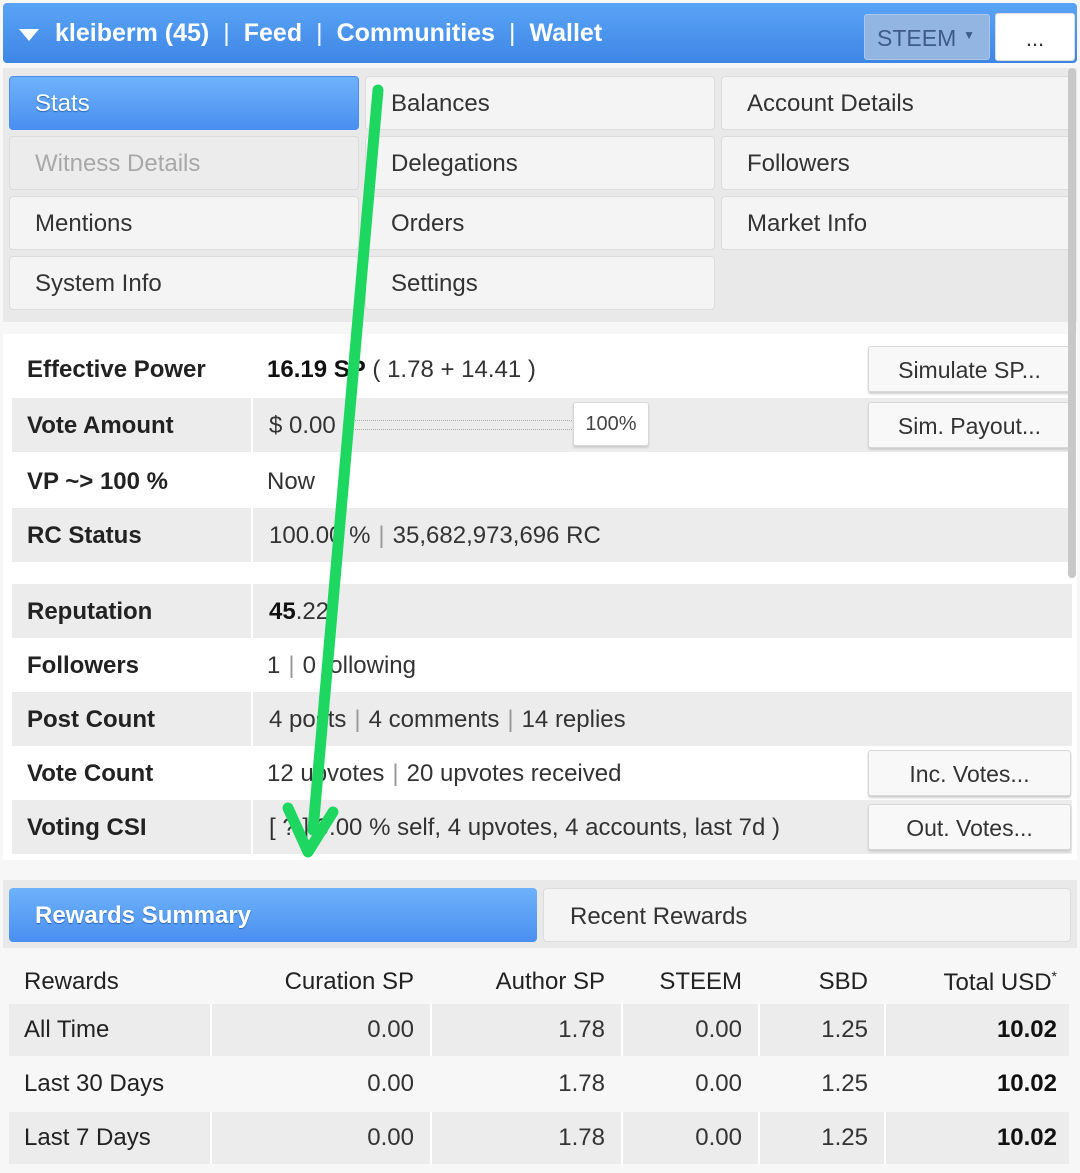 Image resolution: width=1080 pixels, height=1173 pixels. What do you see at coordinates (67, 1029) in the screenshot?
I see `row-label: All Time` at bounding box center [67, 1029].